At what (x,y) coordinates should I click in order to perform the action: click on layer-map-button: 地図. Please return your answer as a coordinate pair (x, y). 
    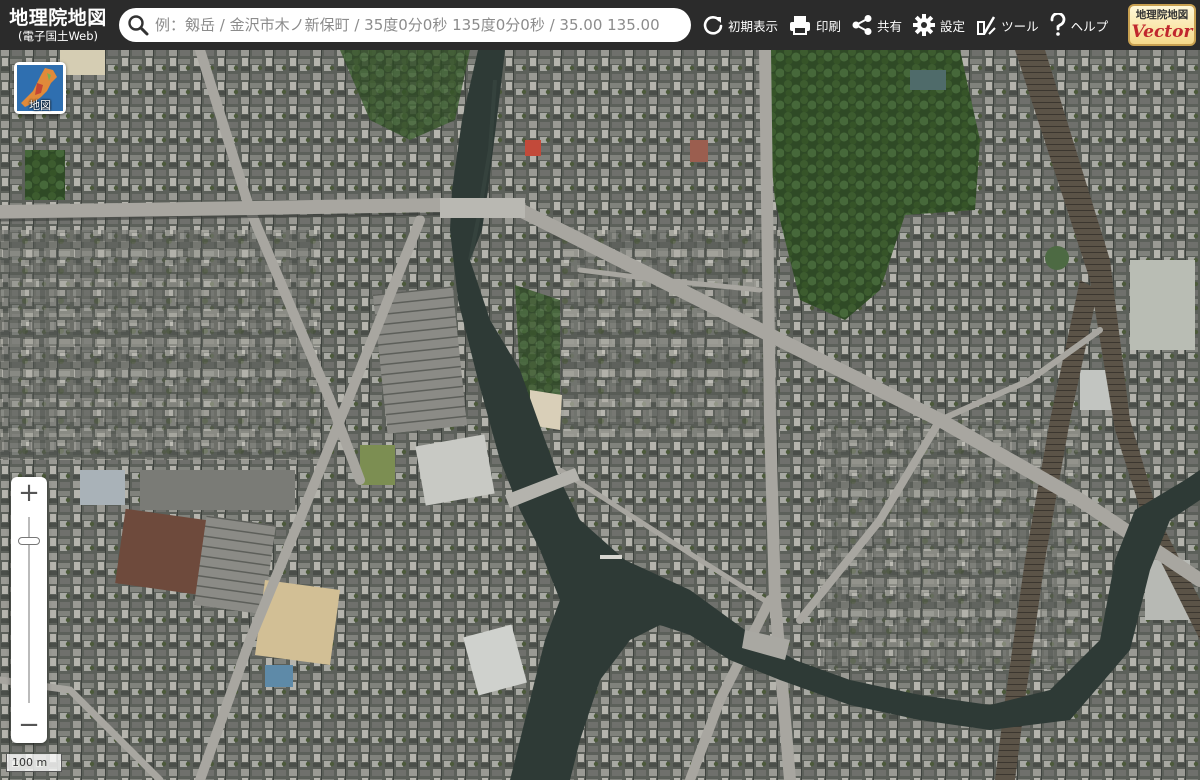
    Looking at the image, I should click on (40, 88).